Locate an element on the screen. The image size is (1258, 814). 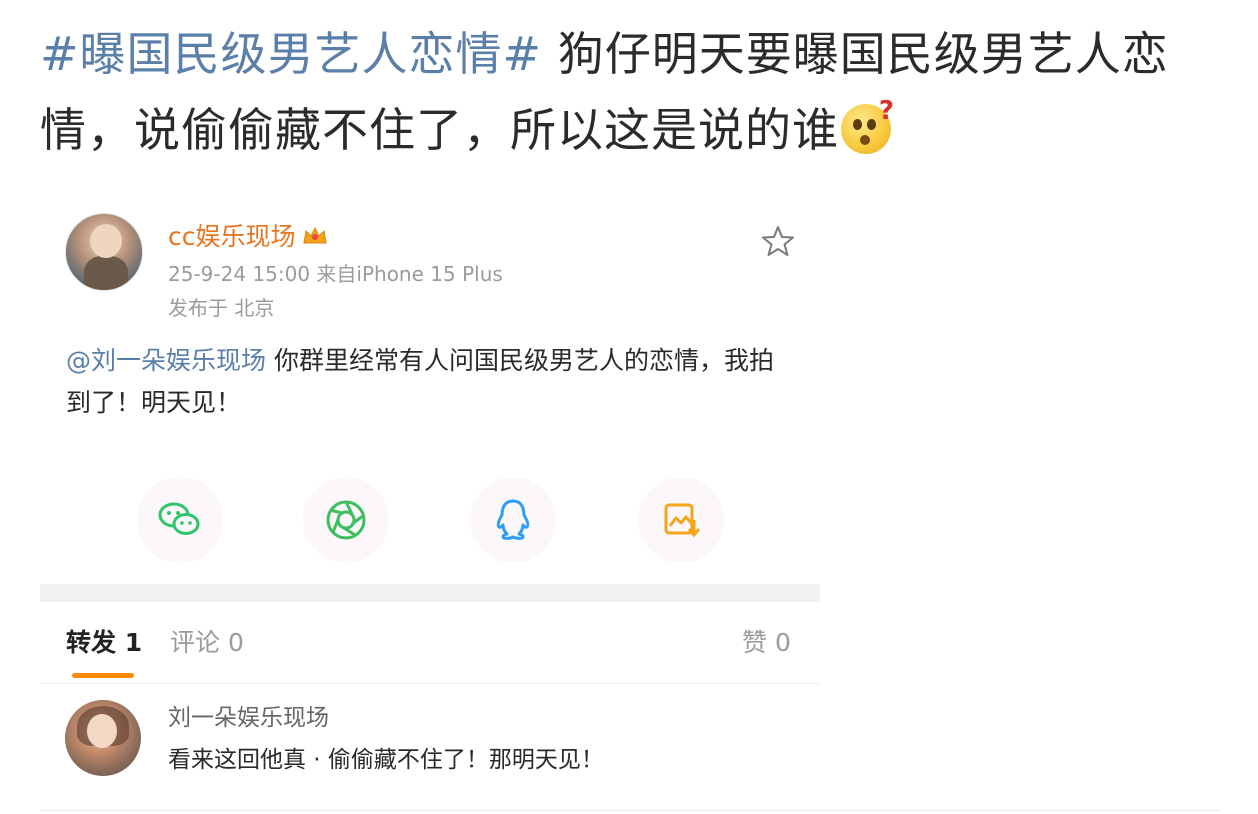
tab-comment: 评论 0 is located at coordinates (207, 643).